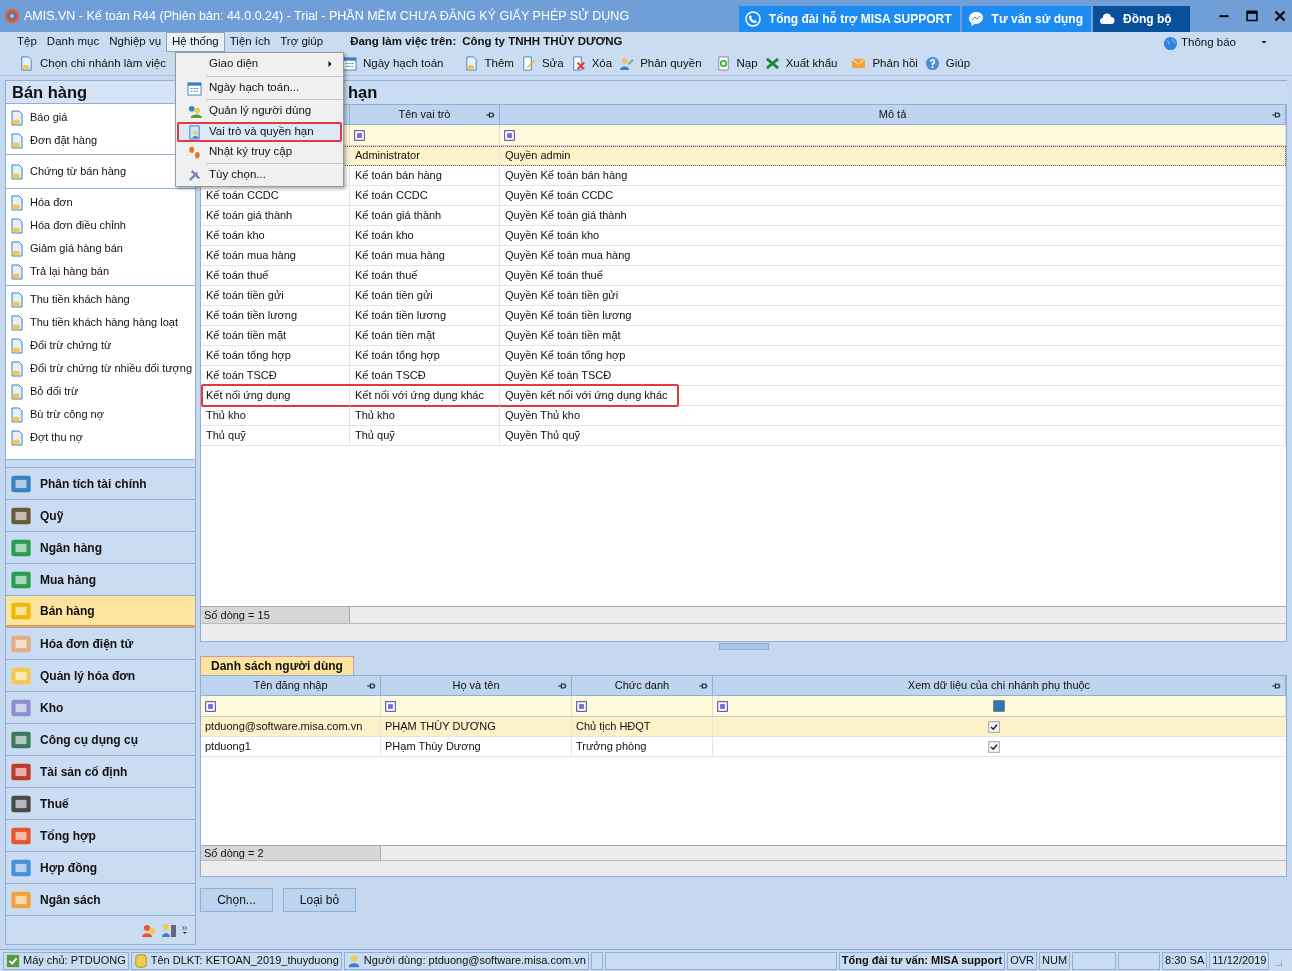 This screenshot has height=971, width=1292. What do you see at coordinates (884, 63) in the screenshot?
I see `toolbar-button: Phản hồi` at bounding box center [884, 63].